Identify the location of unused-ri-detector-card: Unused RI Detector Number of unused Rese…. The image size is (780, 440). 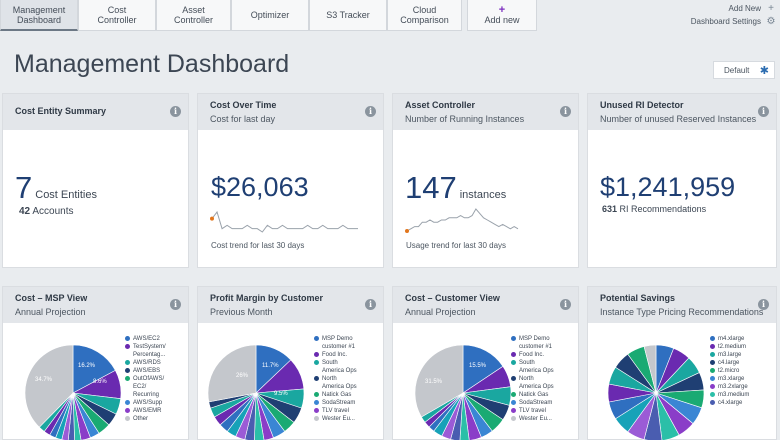
(682, 180).